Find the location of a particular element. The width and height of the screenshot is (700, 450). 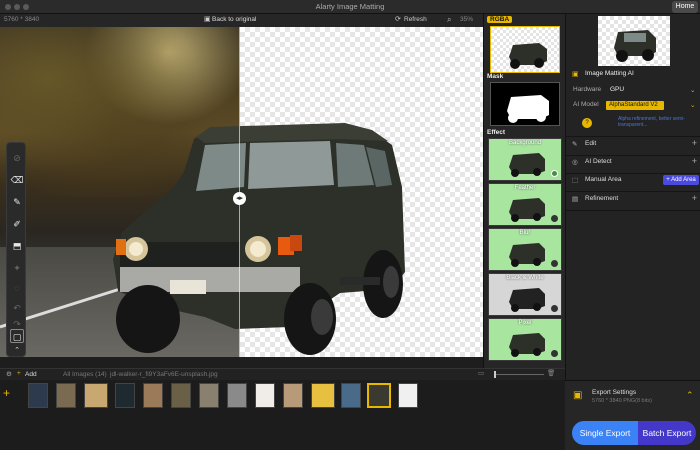

title-bar: Alarty Image Matting Home is located at coordinates (350, 7).